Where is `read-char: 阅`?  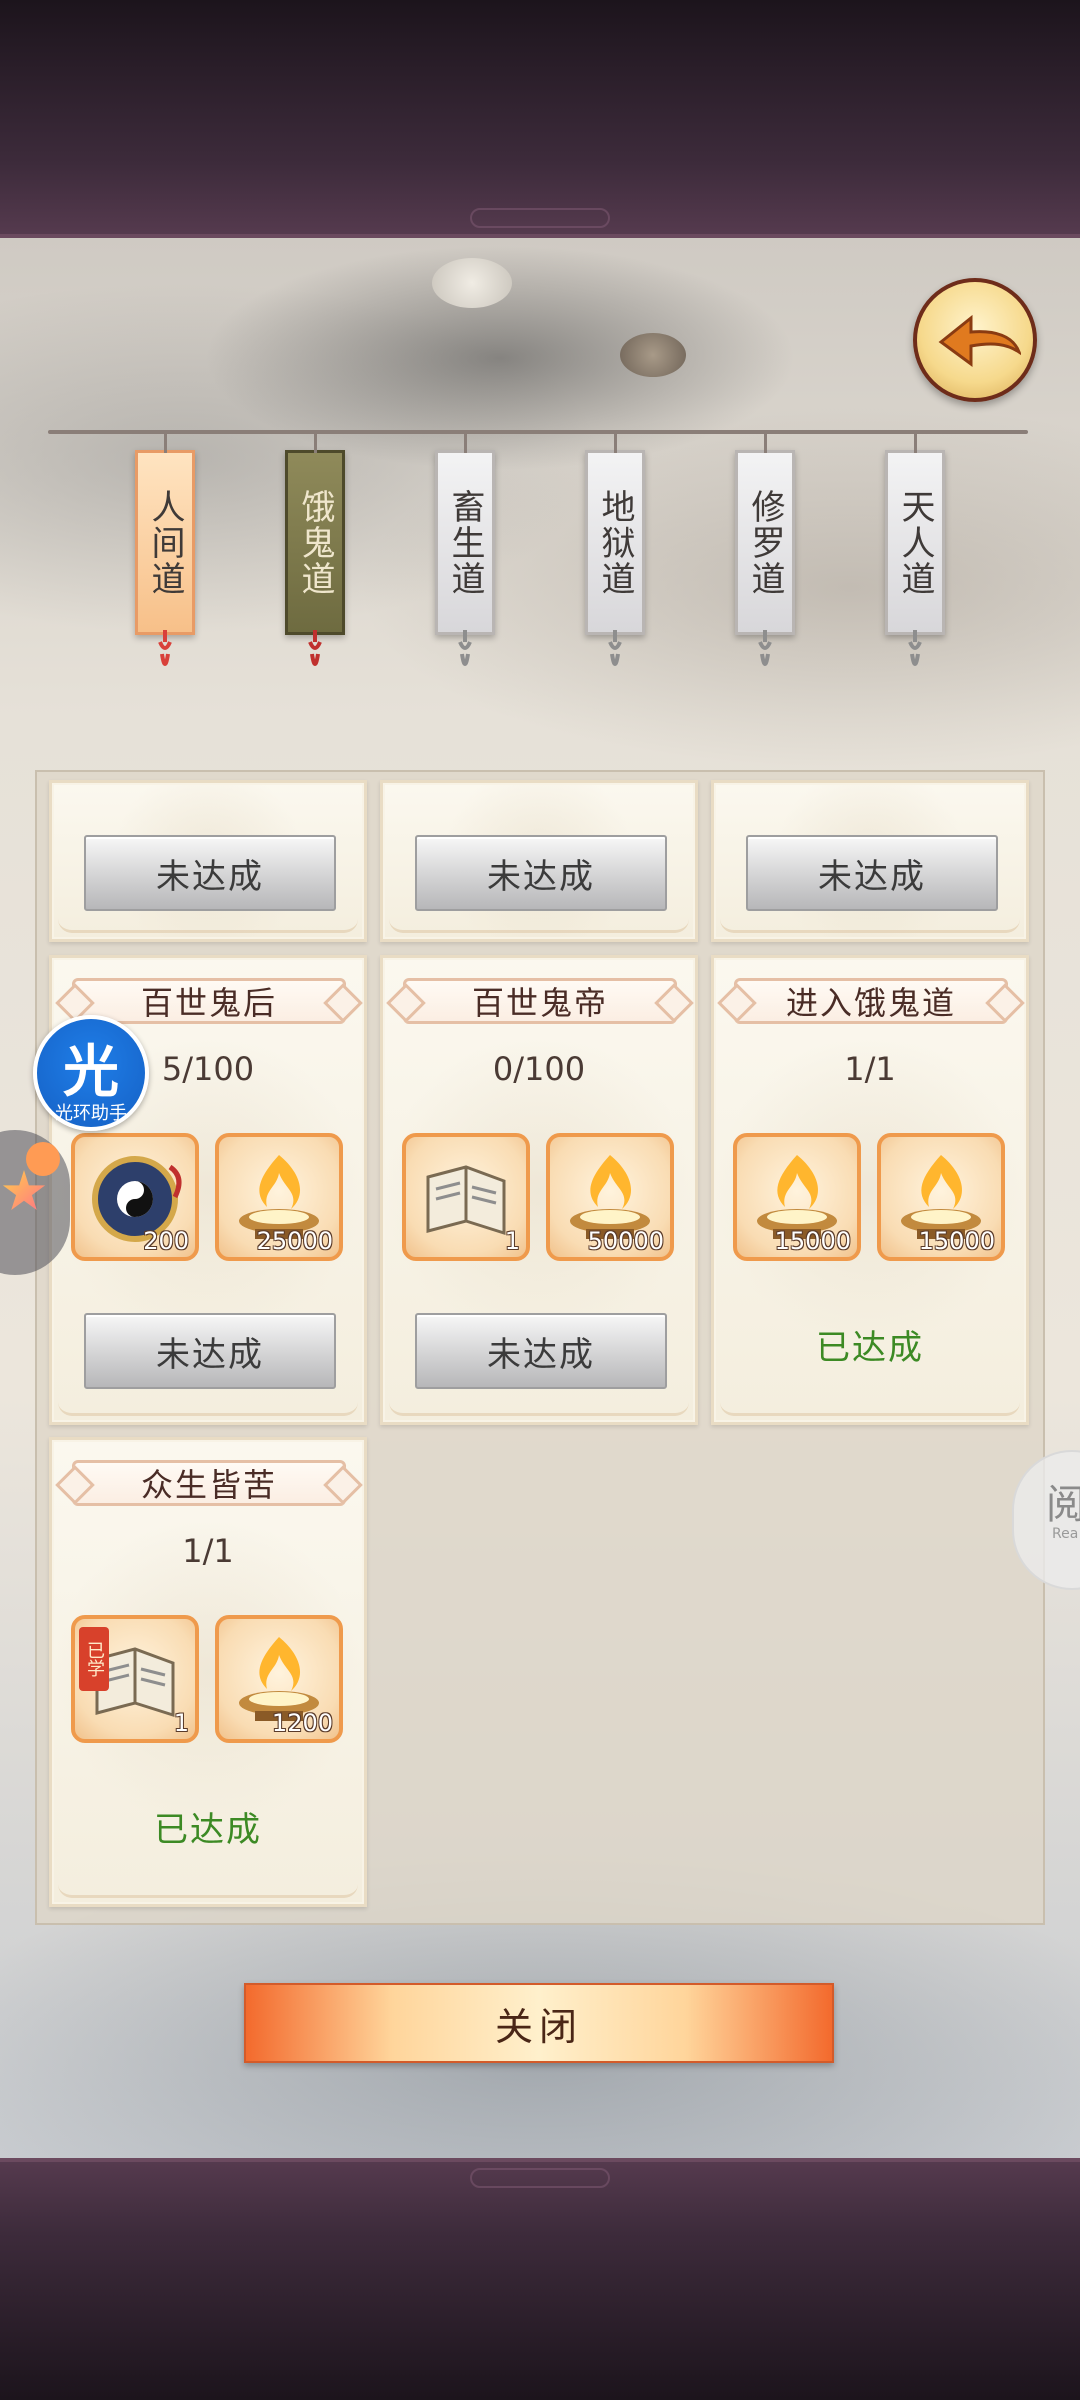
read-char: 阅 is located at coordinates (1063, 1505).